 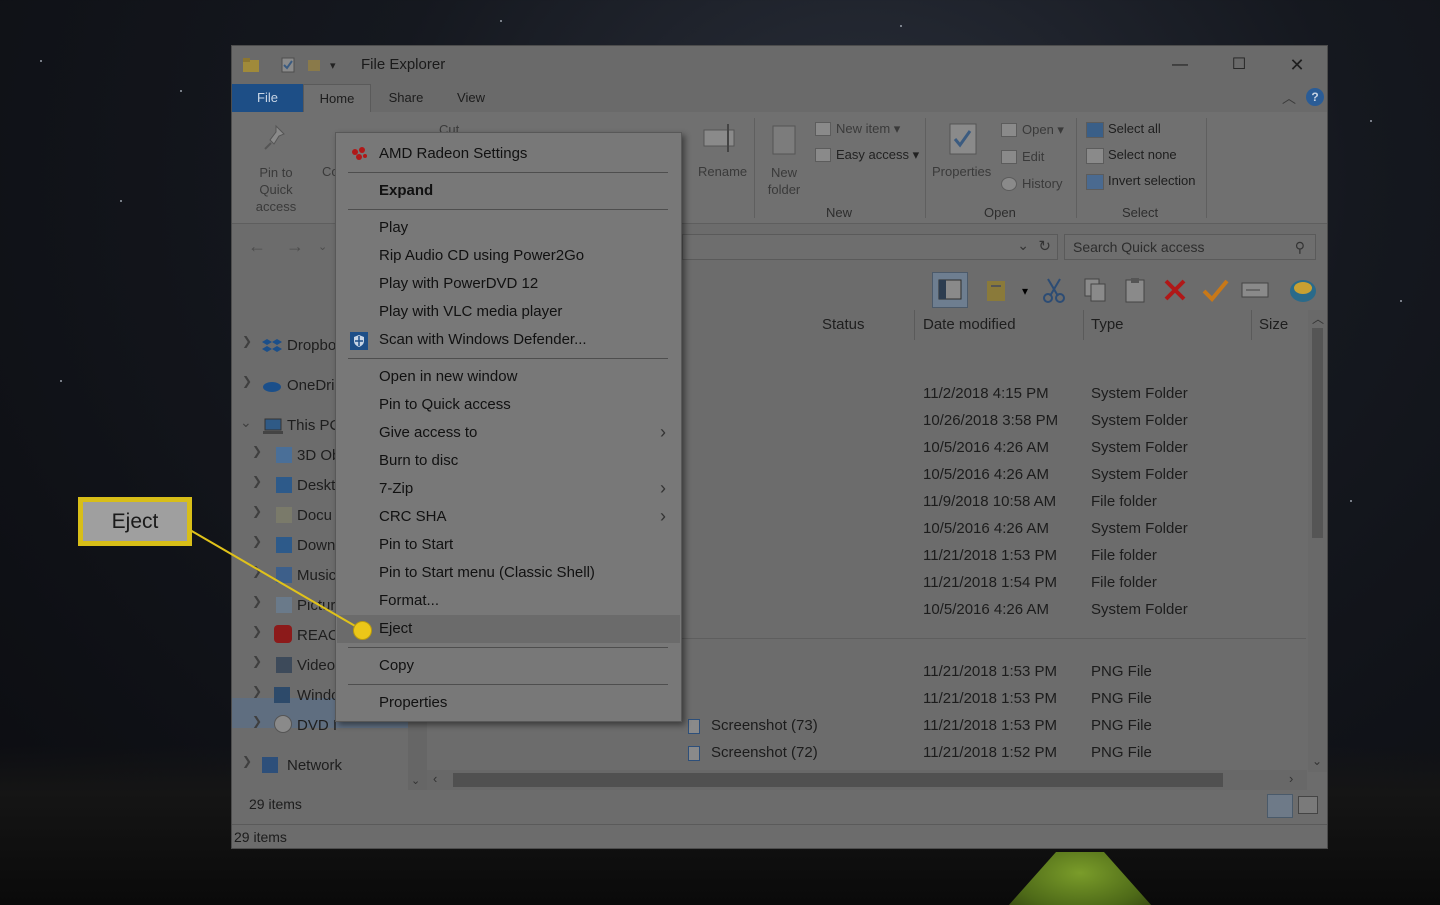 What do you see at coordinates (784, 181) in the screenshot?
I see `new-folder-button: New folder` at bounding box center [784, 181].